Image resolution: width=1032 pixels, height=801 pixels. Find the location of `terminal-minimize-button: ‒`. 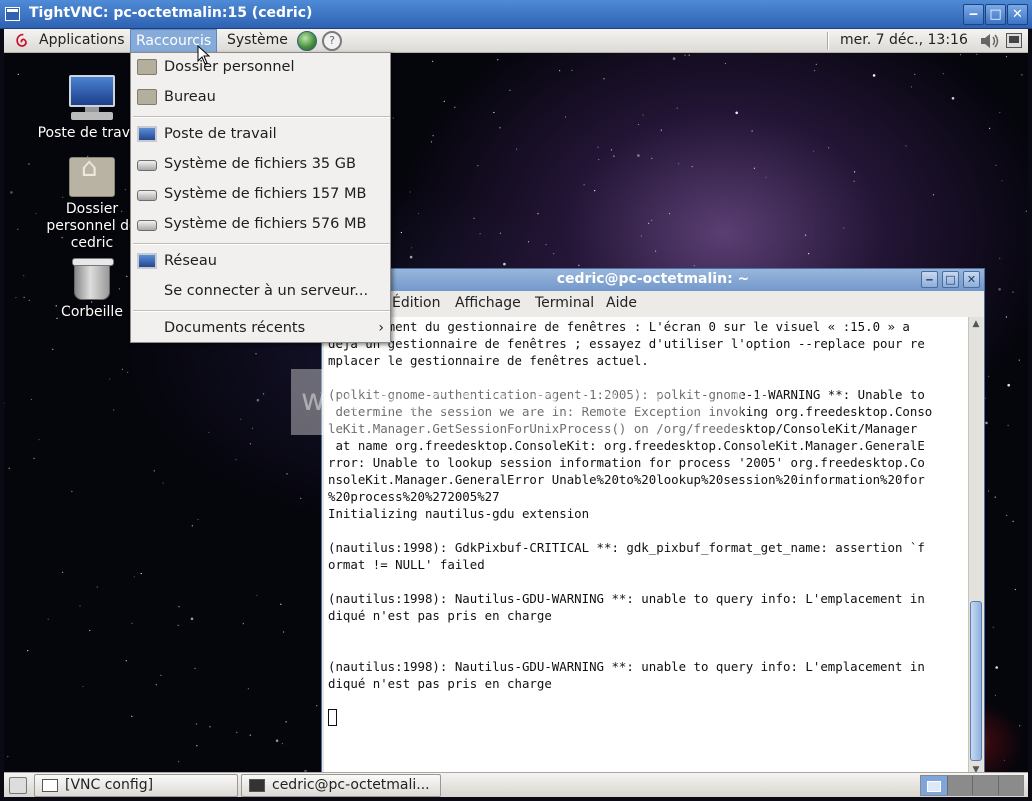

terminal-minimize-button: ‒ is located at coordinates (929, 279).